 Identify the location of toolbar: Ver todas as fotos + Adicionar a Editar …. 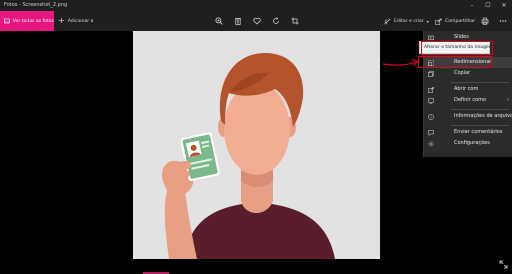
(256, 21).